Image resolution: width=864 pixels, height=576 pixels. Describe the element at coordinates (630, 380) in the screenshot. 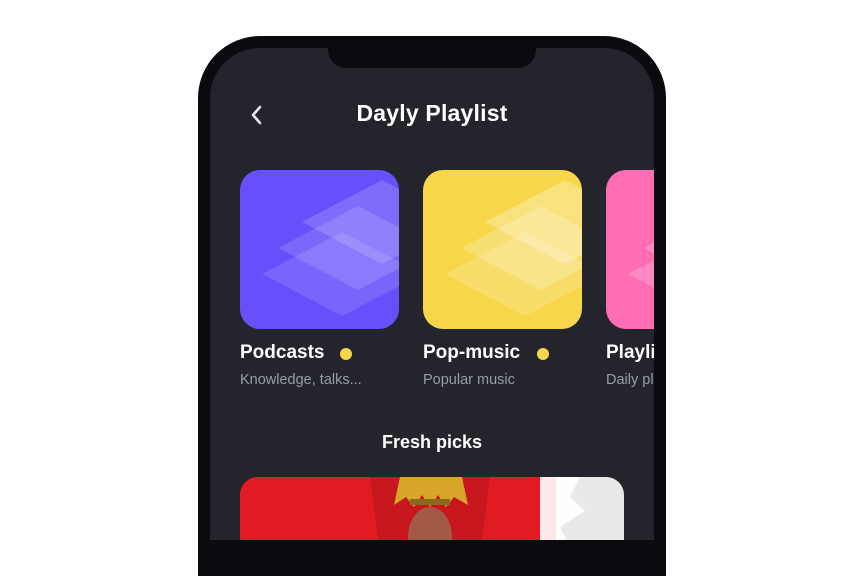

I see `playlist-subtitle: Daily playlist` at that location.